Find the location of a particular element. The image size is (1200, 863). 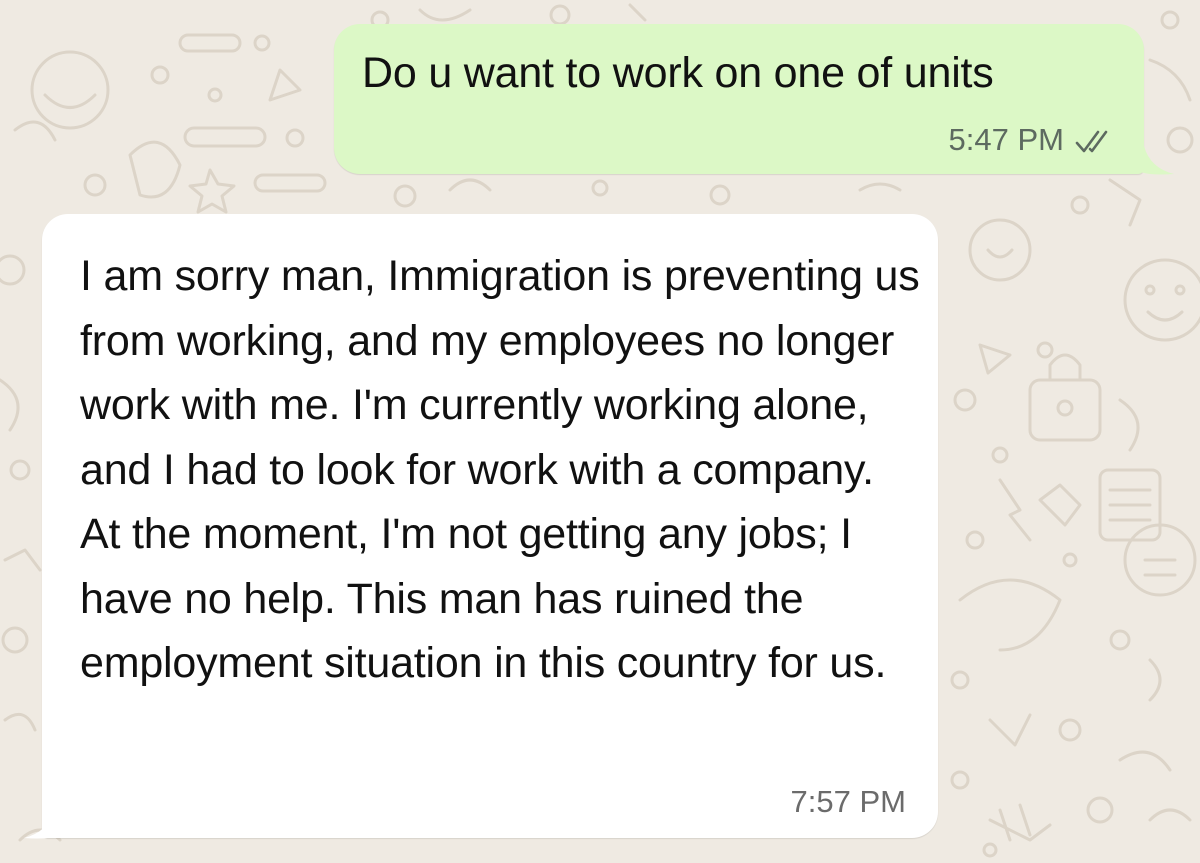

outgoing-message-meta: 5:47 PM is located at coordinates (1033, 140).